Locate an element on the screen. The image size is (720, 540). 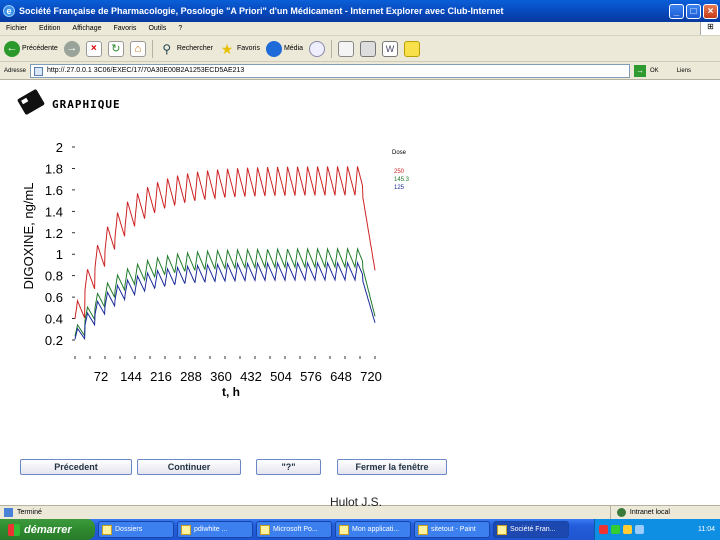
y-tick-label: 0.6 is located at coordinates (54, 297).